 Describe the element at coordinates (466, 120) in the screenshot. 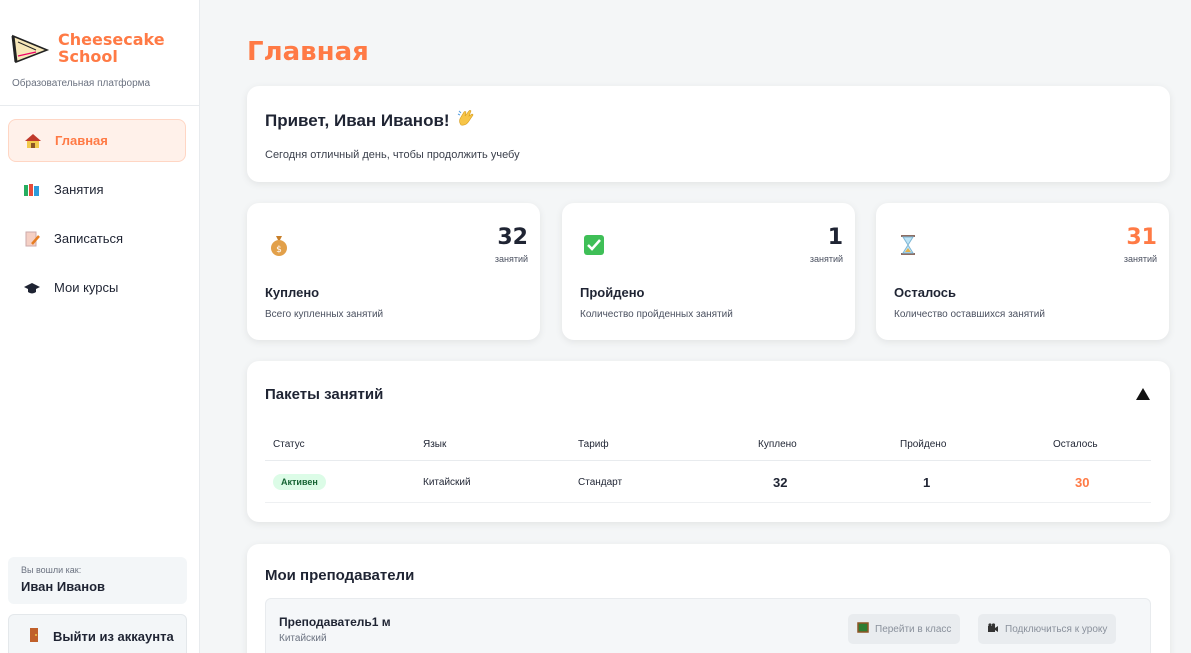

I see `waving-hand-icon` at that location.